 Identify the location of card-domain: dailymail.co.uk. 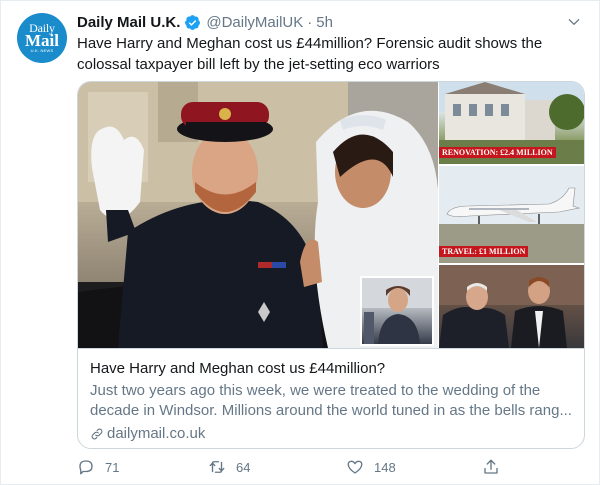
(332, 434).